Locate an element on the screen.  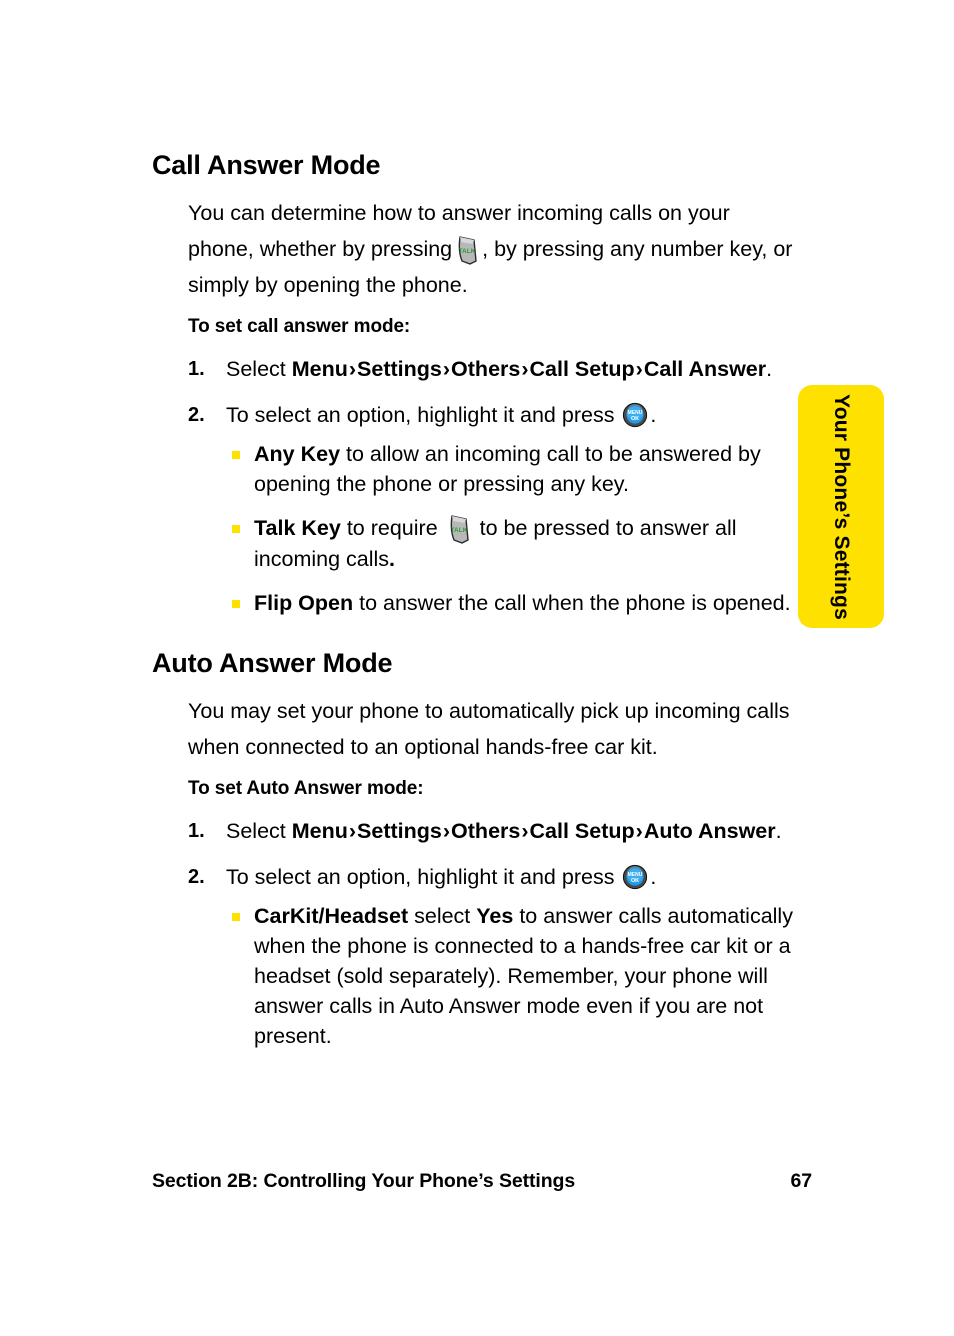
bullet-term: Flip Open is located at coordinates (304, 603).